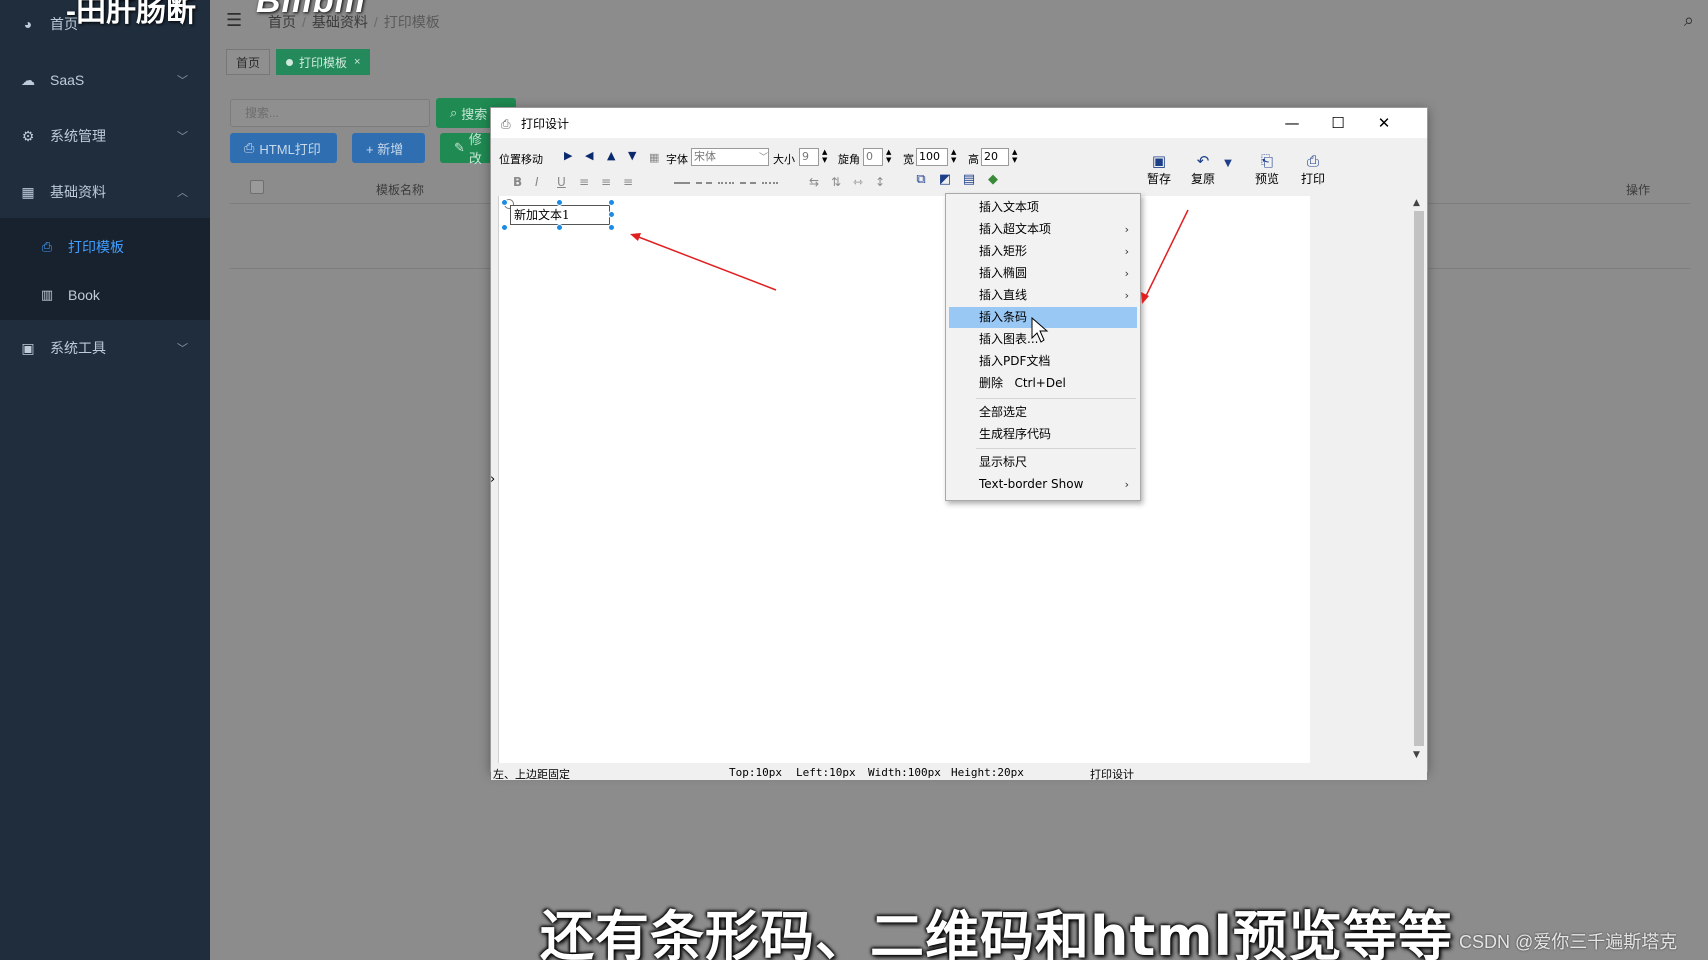 Image resolution: width=1708 pixels, height=960 pixels. Describe the element at coordinates (1159, 173) in the screenshot. I see `save-button: ▣ 暂存` at that location.